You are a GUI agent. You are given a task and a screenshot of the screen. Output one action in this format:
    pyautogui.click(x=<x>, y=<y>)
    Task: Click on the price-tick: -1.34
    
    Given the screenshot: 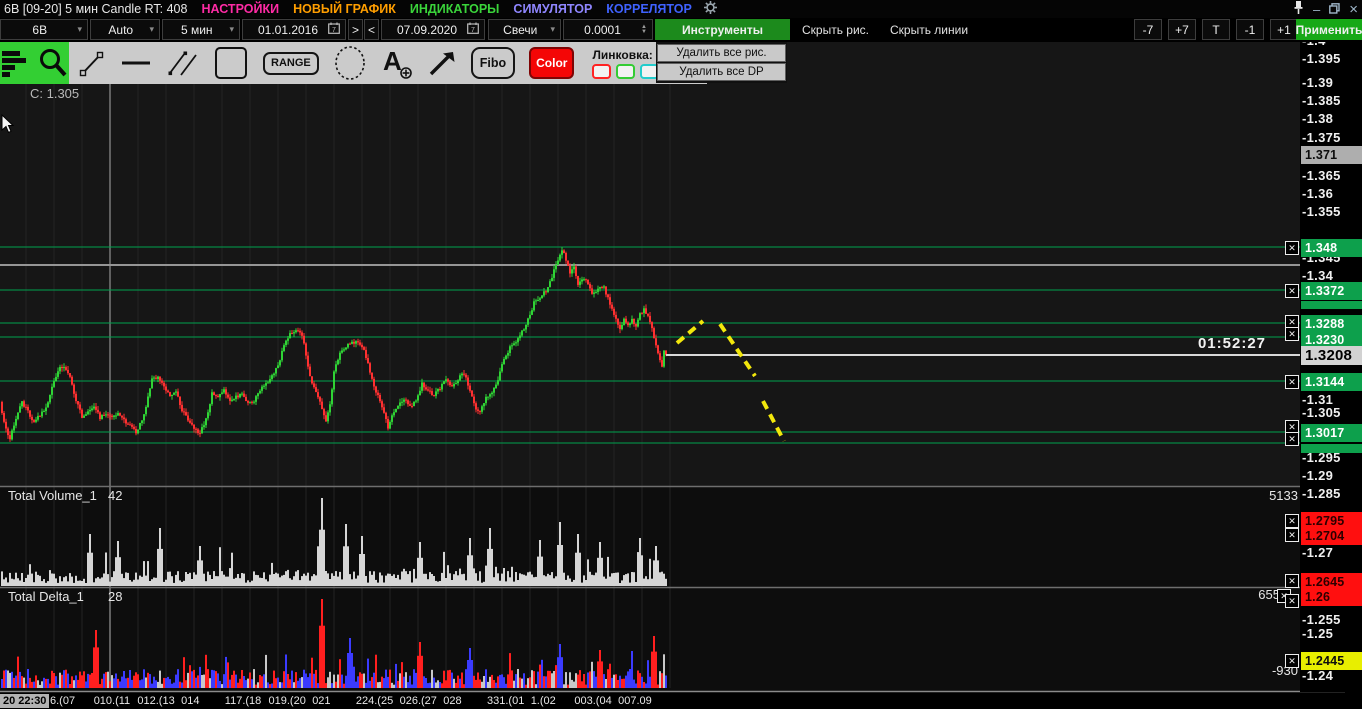 What is the action you would take?
    pyautogui.click(x=1318, y=275)
    